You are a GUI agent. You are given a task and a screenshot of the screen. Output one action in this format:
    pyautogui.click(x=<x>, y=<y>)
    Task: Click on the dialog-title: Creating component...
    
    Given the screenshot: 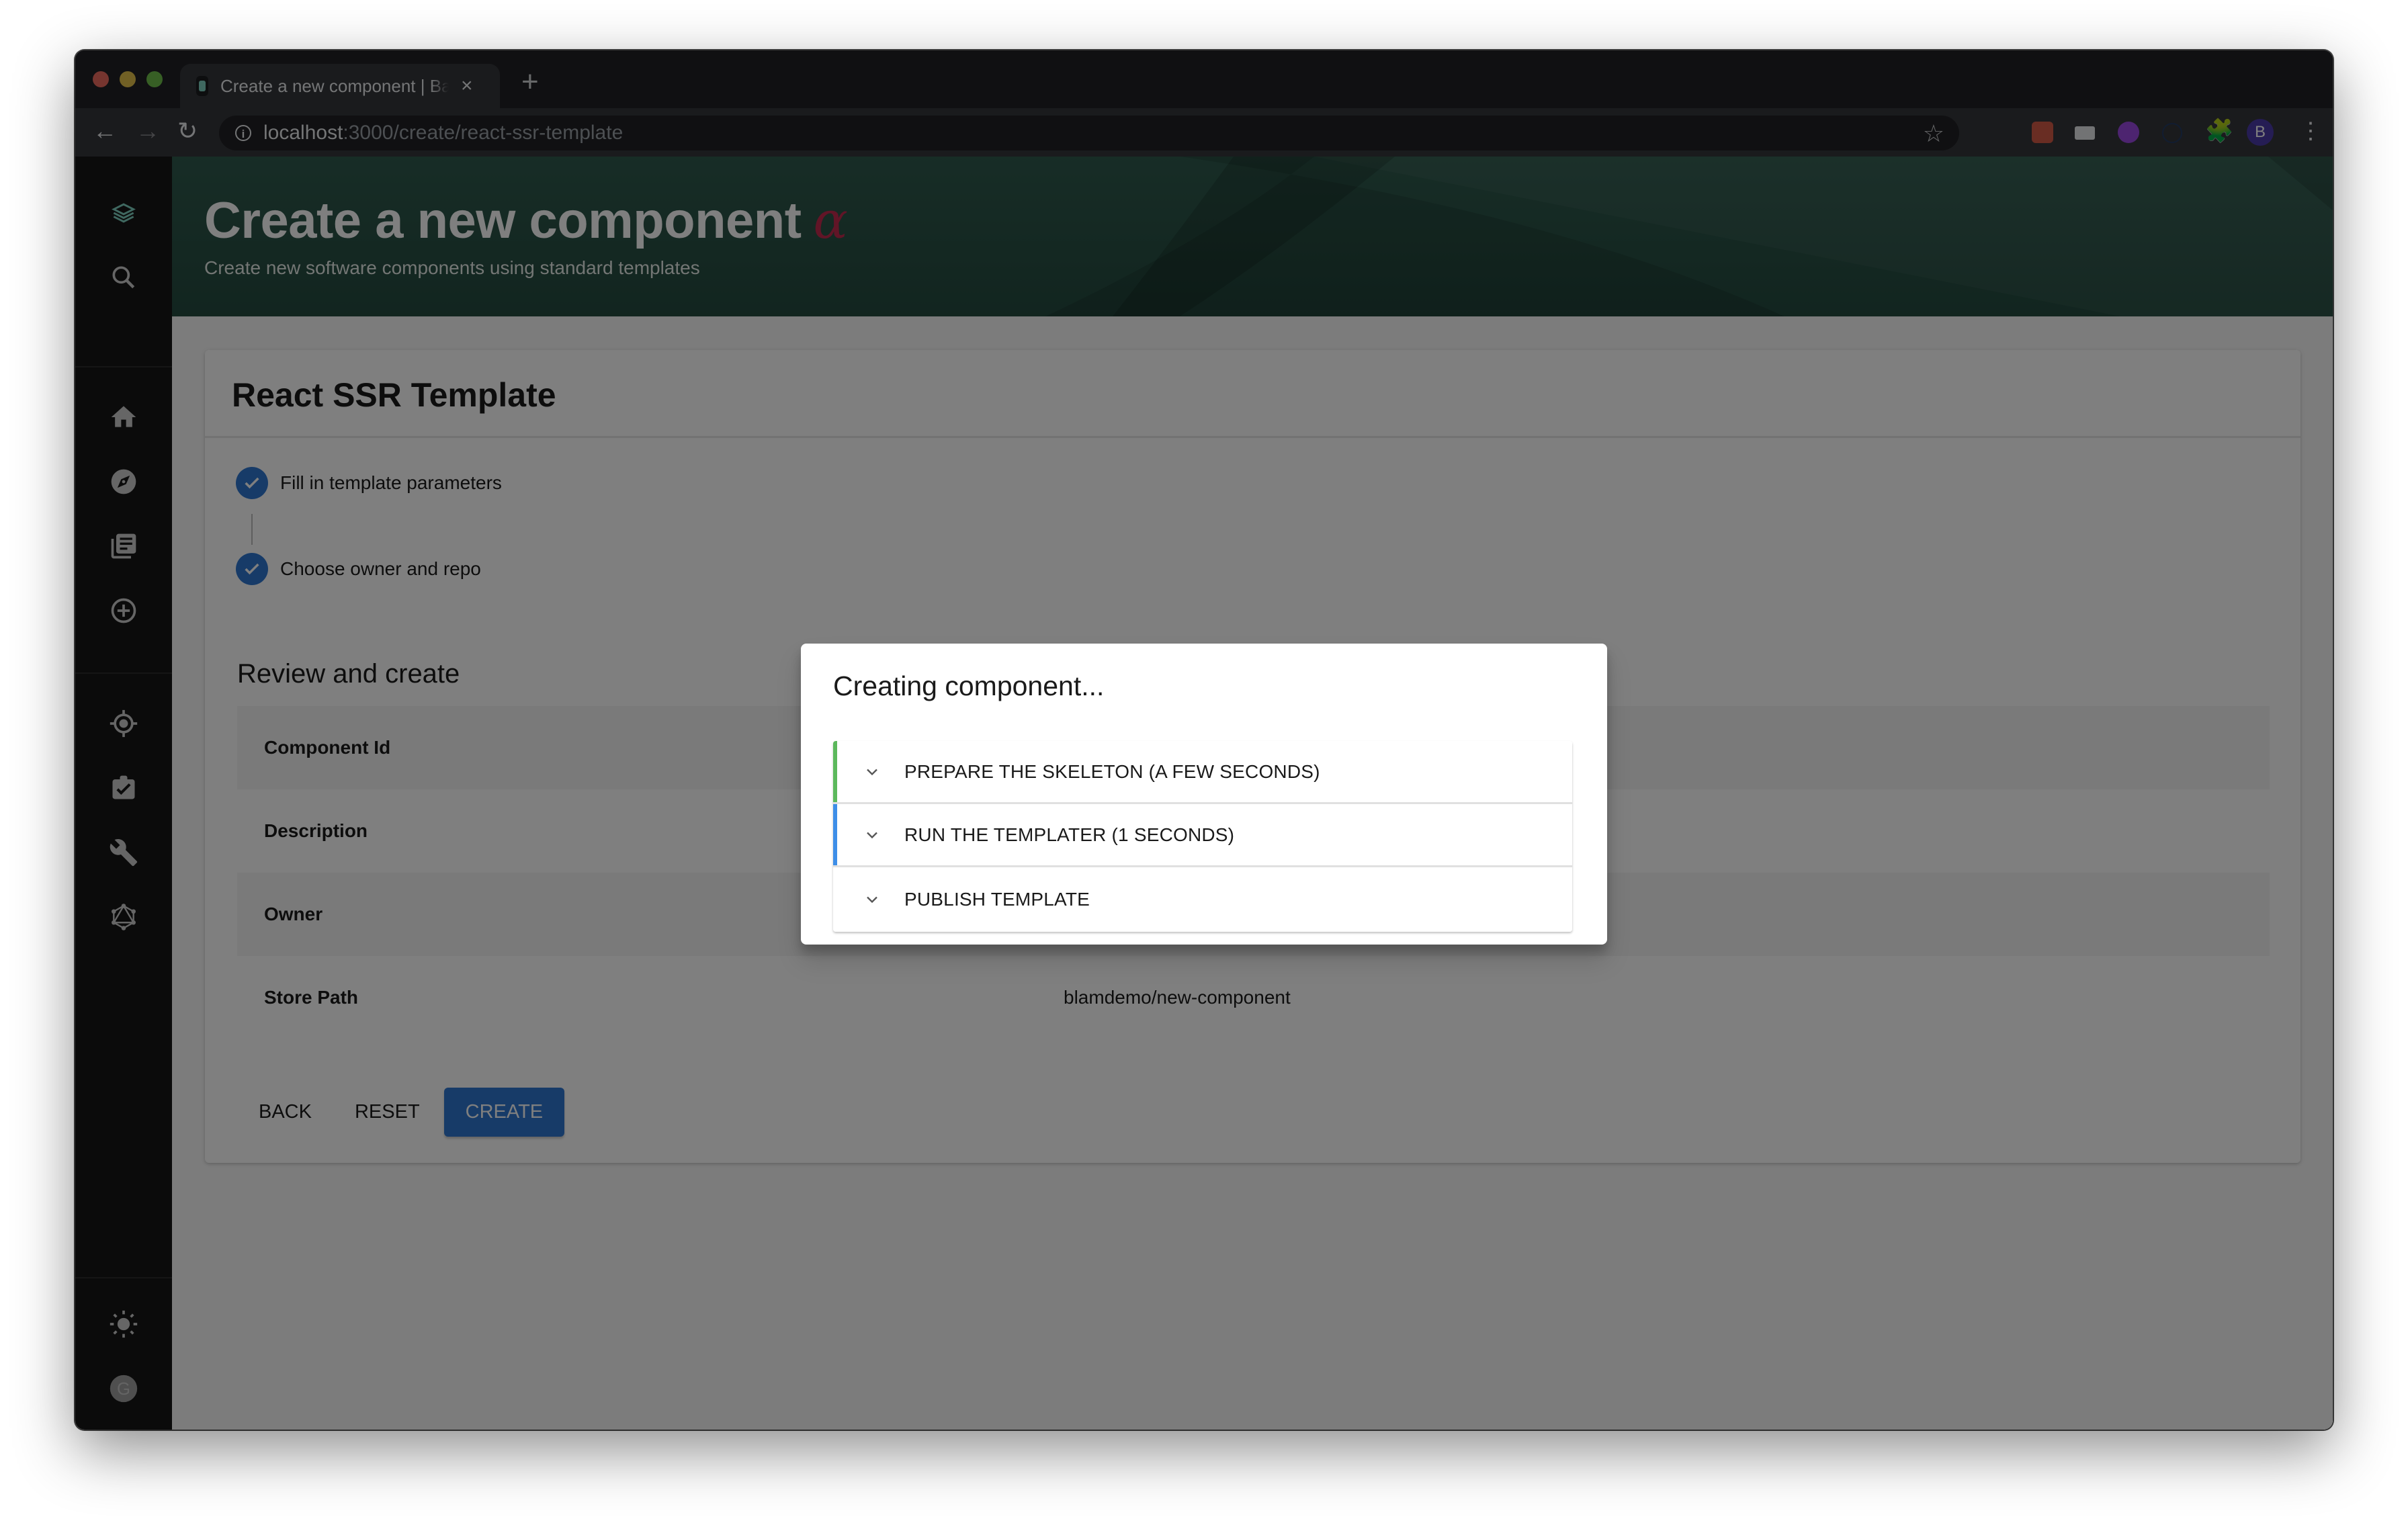 What is the action you would take?
    pyautogui.click(x=969, y=685)
    